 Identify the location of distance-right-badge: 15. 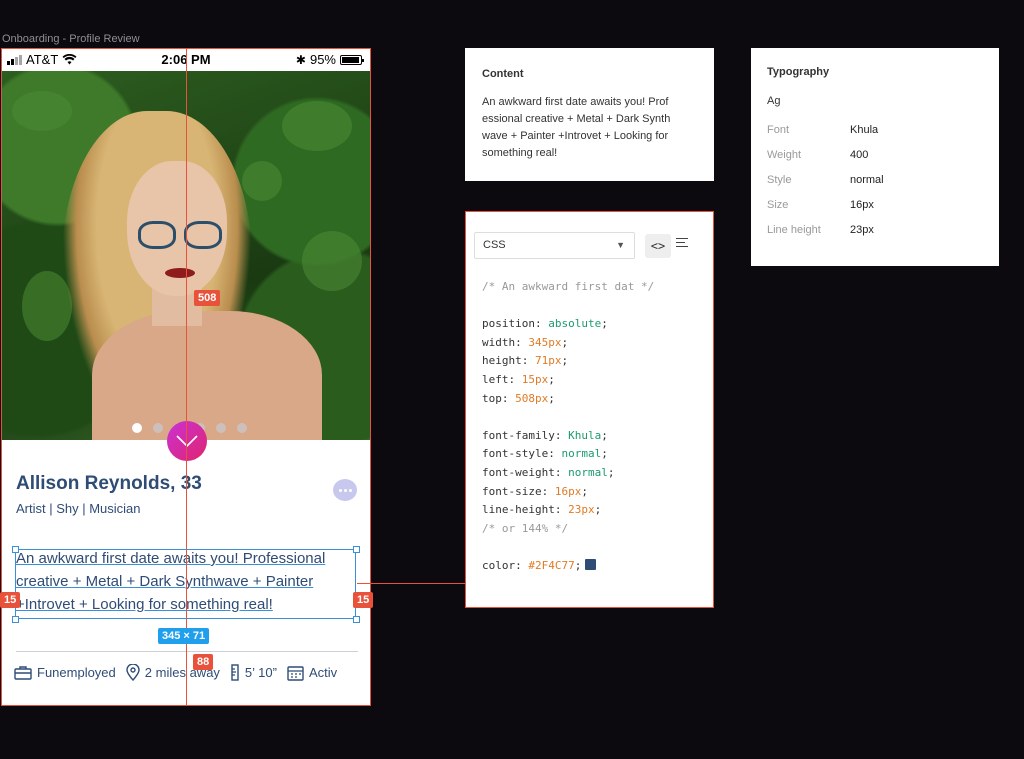
(363, 600).